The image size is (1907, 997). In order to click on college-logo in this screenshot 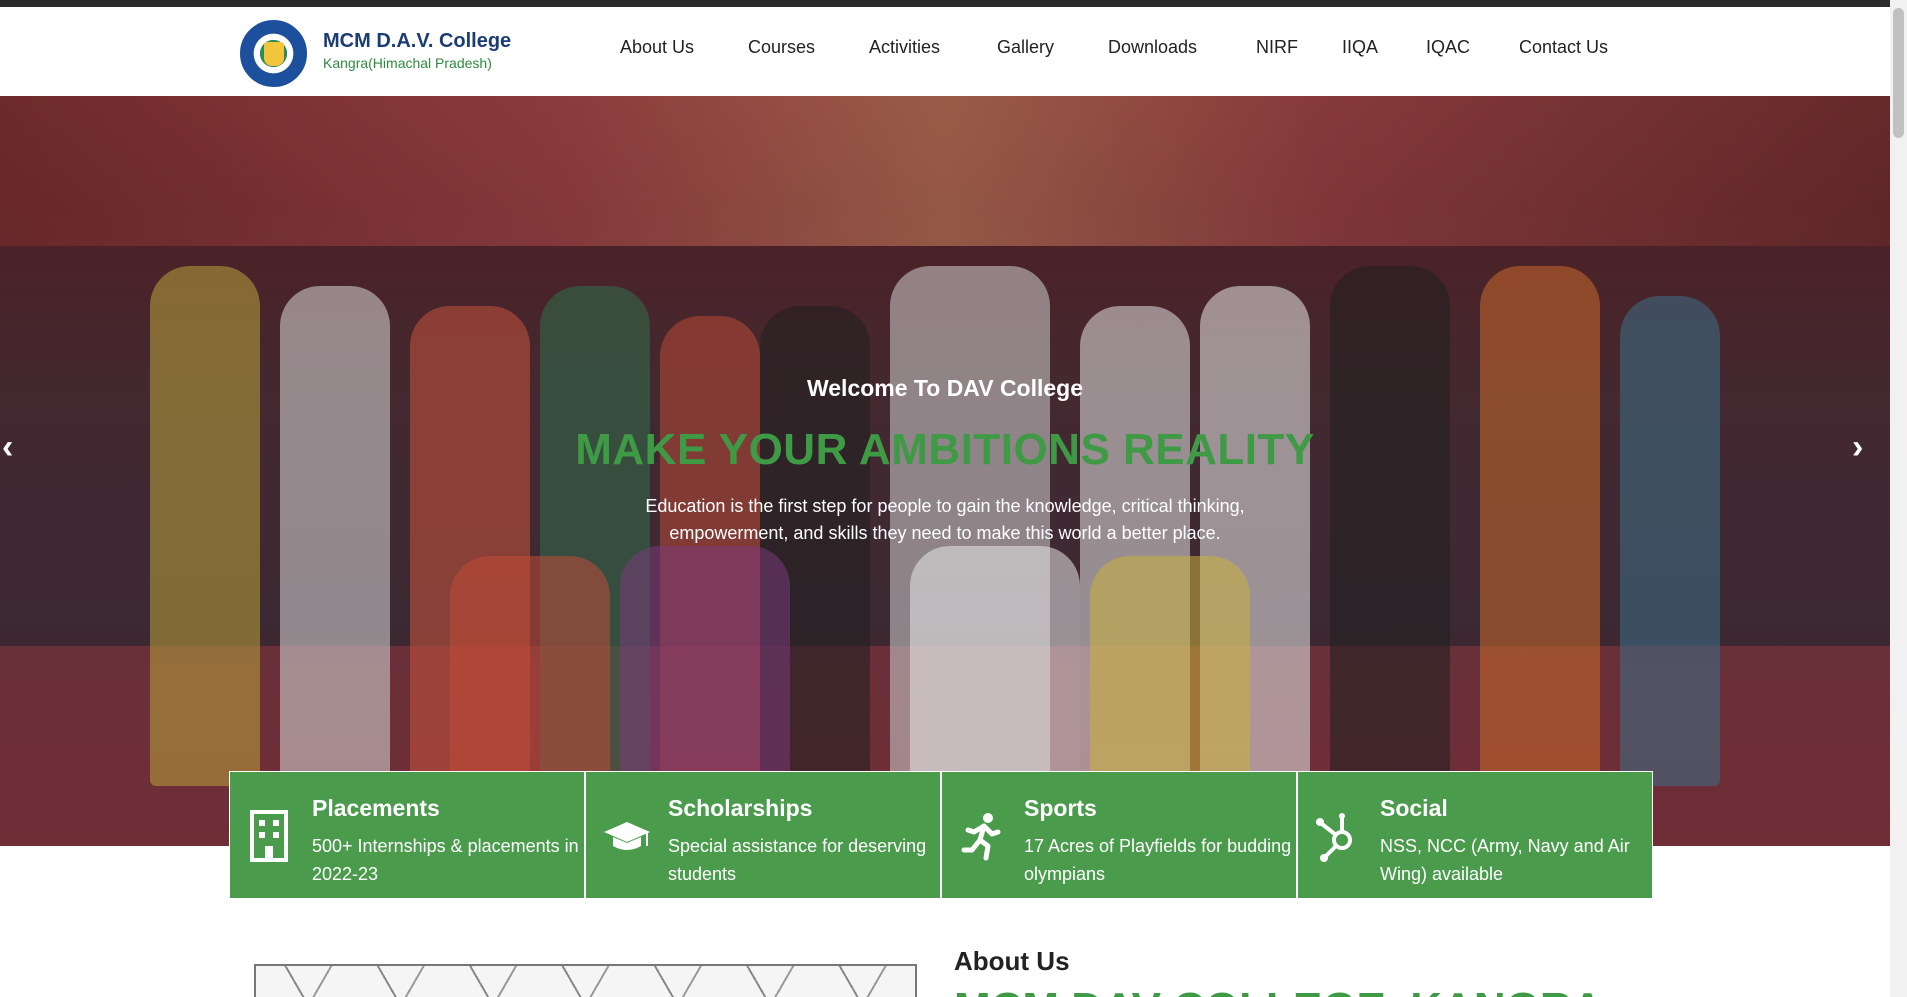, I will do `click(273, 53)`.